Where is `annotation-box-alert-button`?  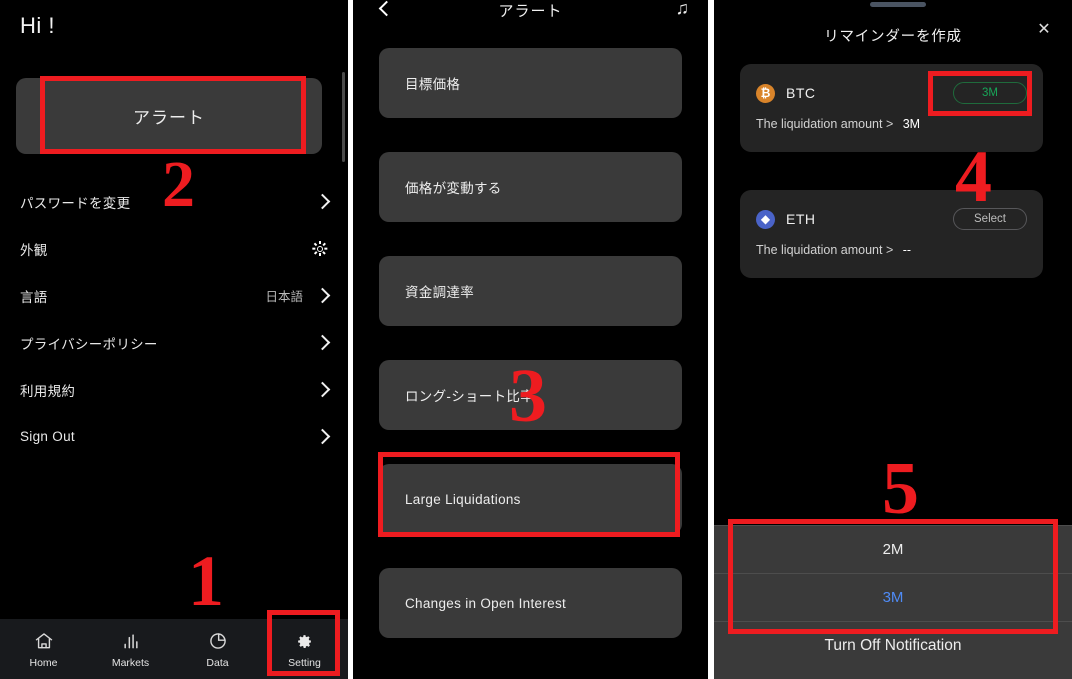
annotation-box-alert-button is located at coordinates (173, 115).